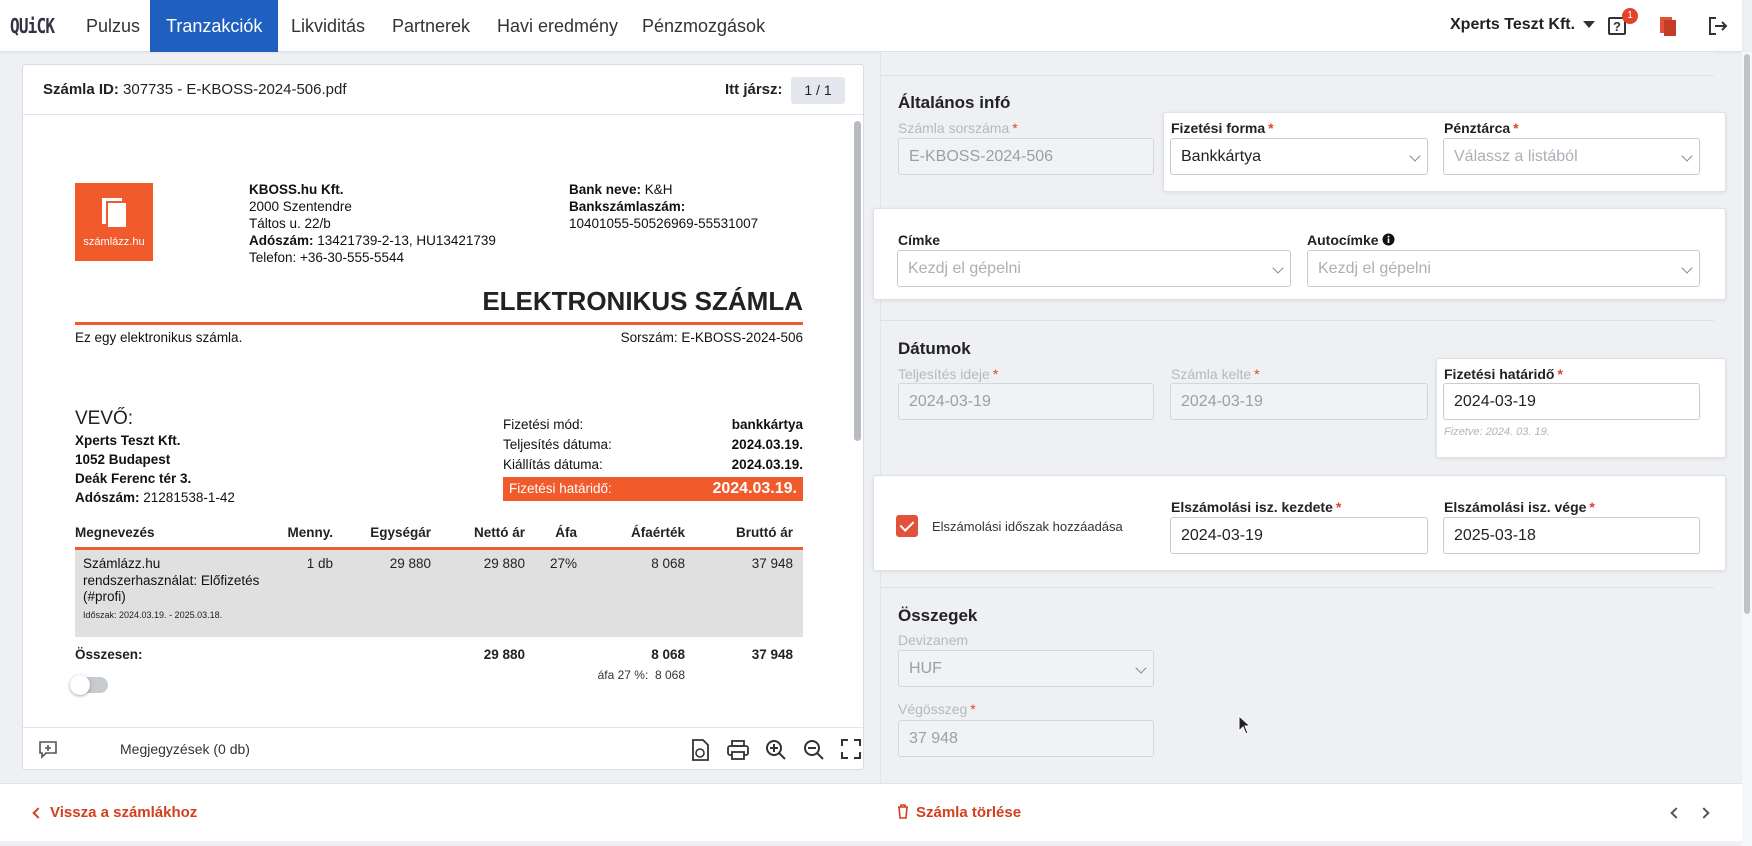 The width and height of the screenshot is (1752, 846). What do you see at coordinates (767, 464) in the screenshot?
I see `issue-date: 2024.03.19.` at bounding box center [767, 464].